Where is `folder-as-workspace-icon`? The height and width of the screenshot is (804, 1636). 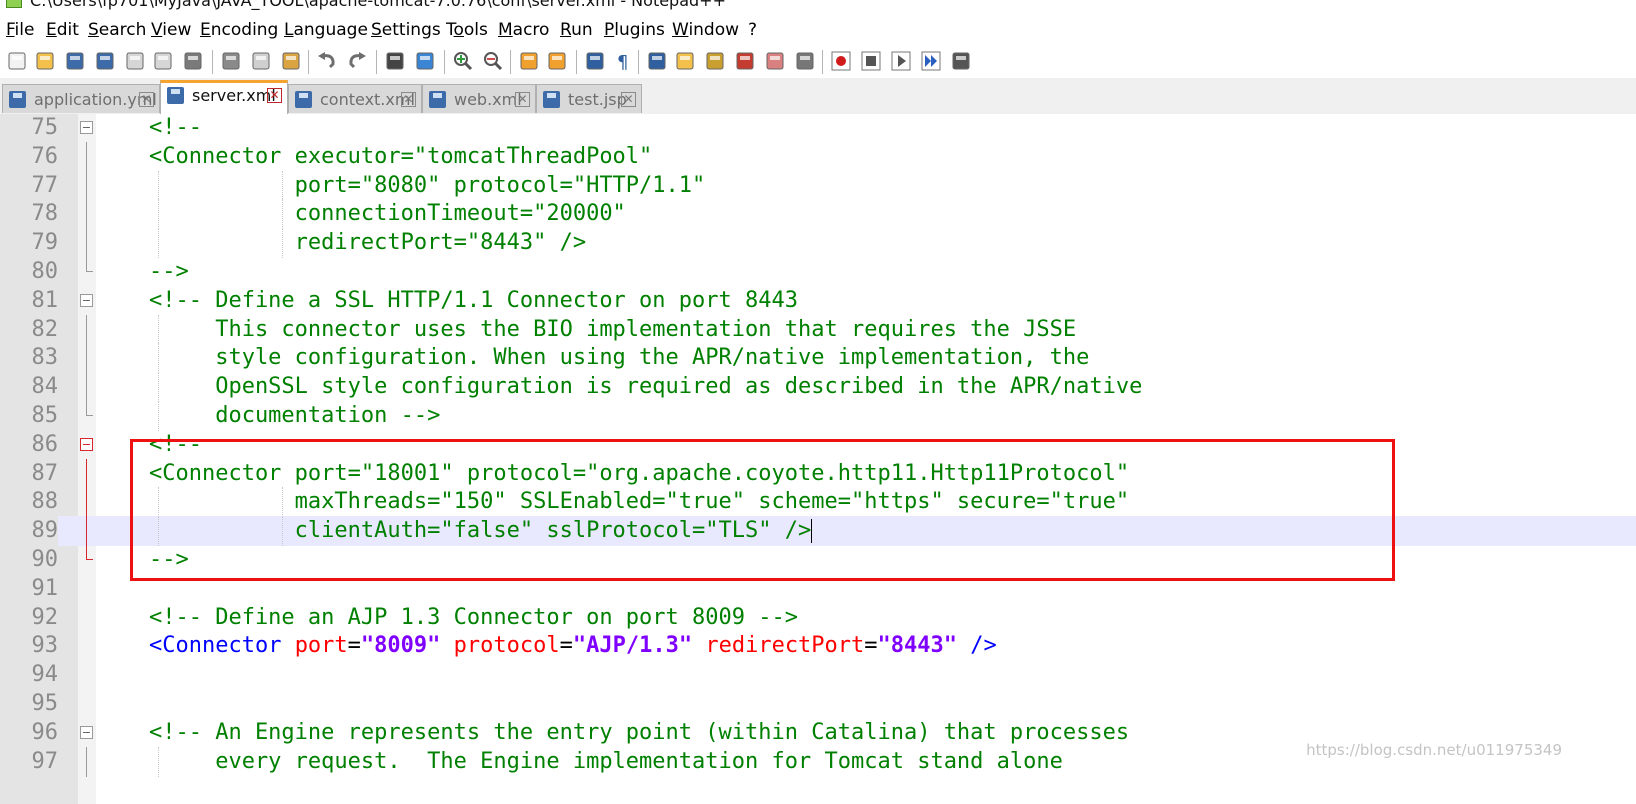
folder-as-workspace-icon is located at coordinates (775, 61).